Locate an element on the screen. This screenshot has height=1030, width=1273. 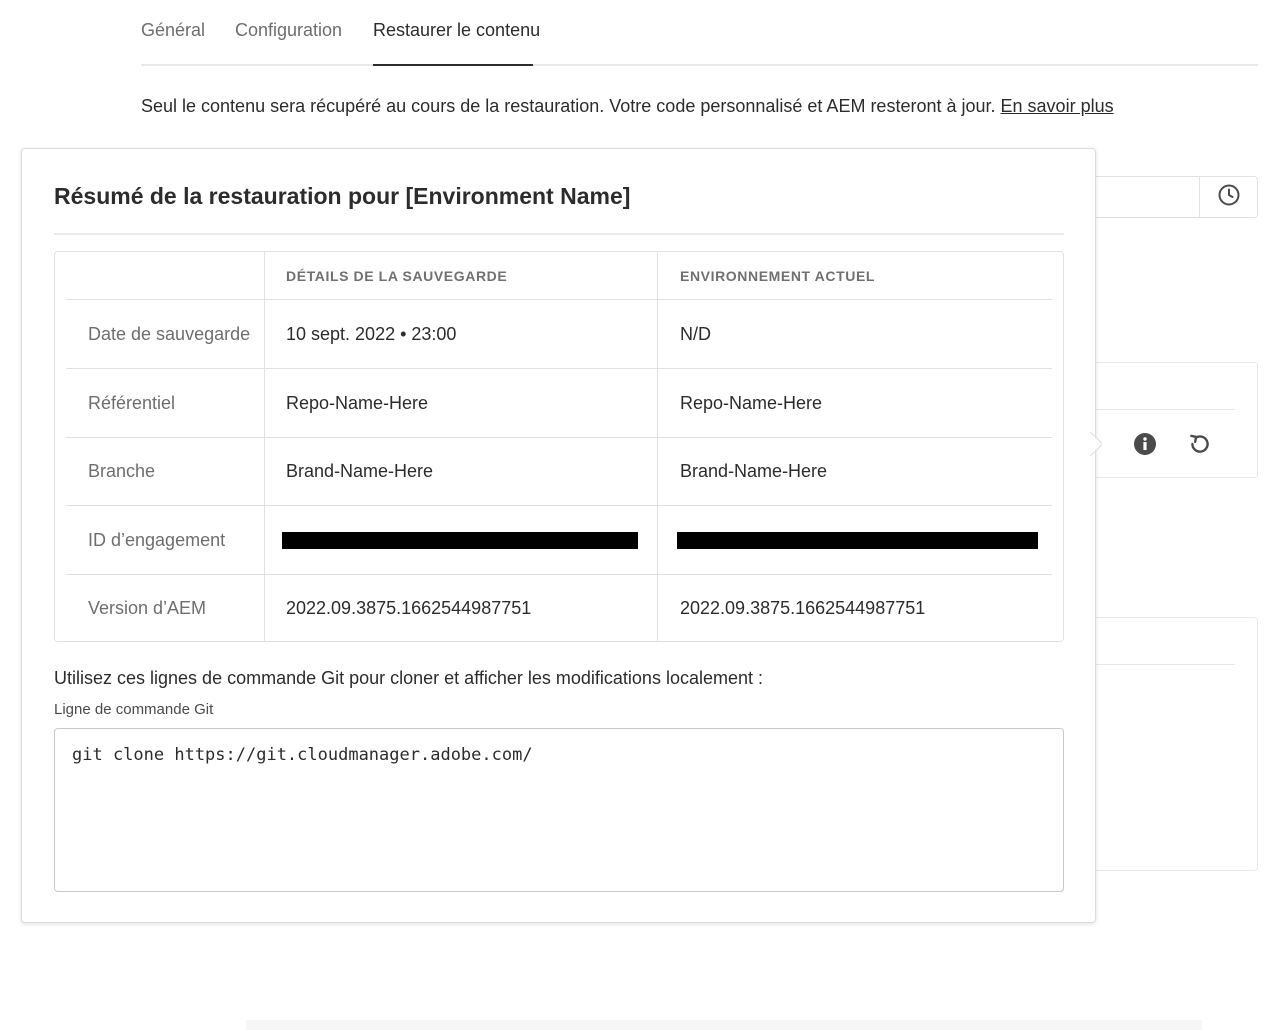
background-card is located at coordinates (1169, 744).